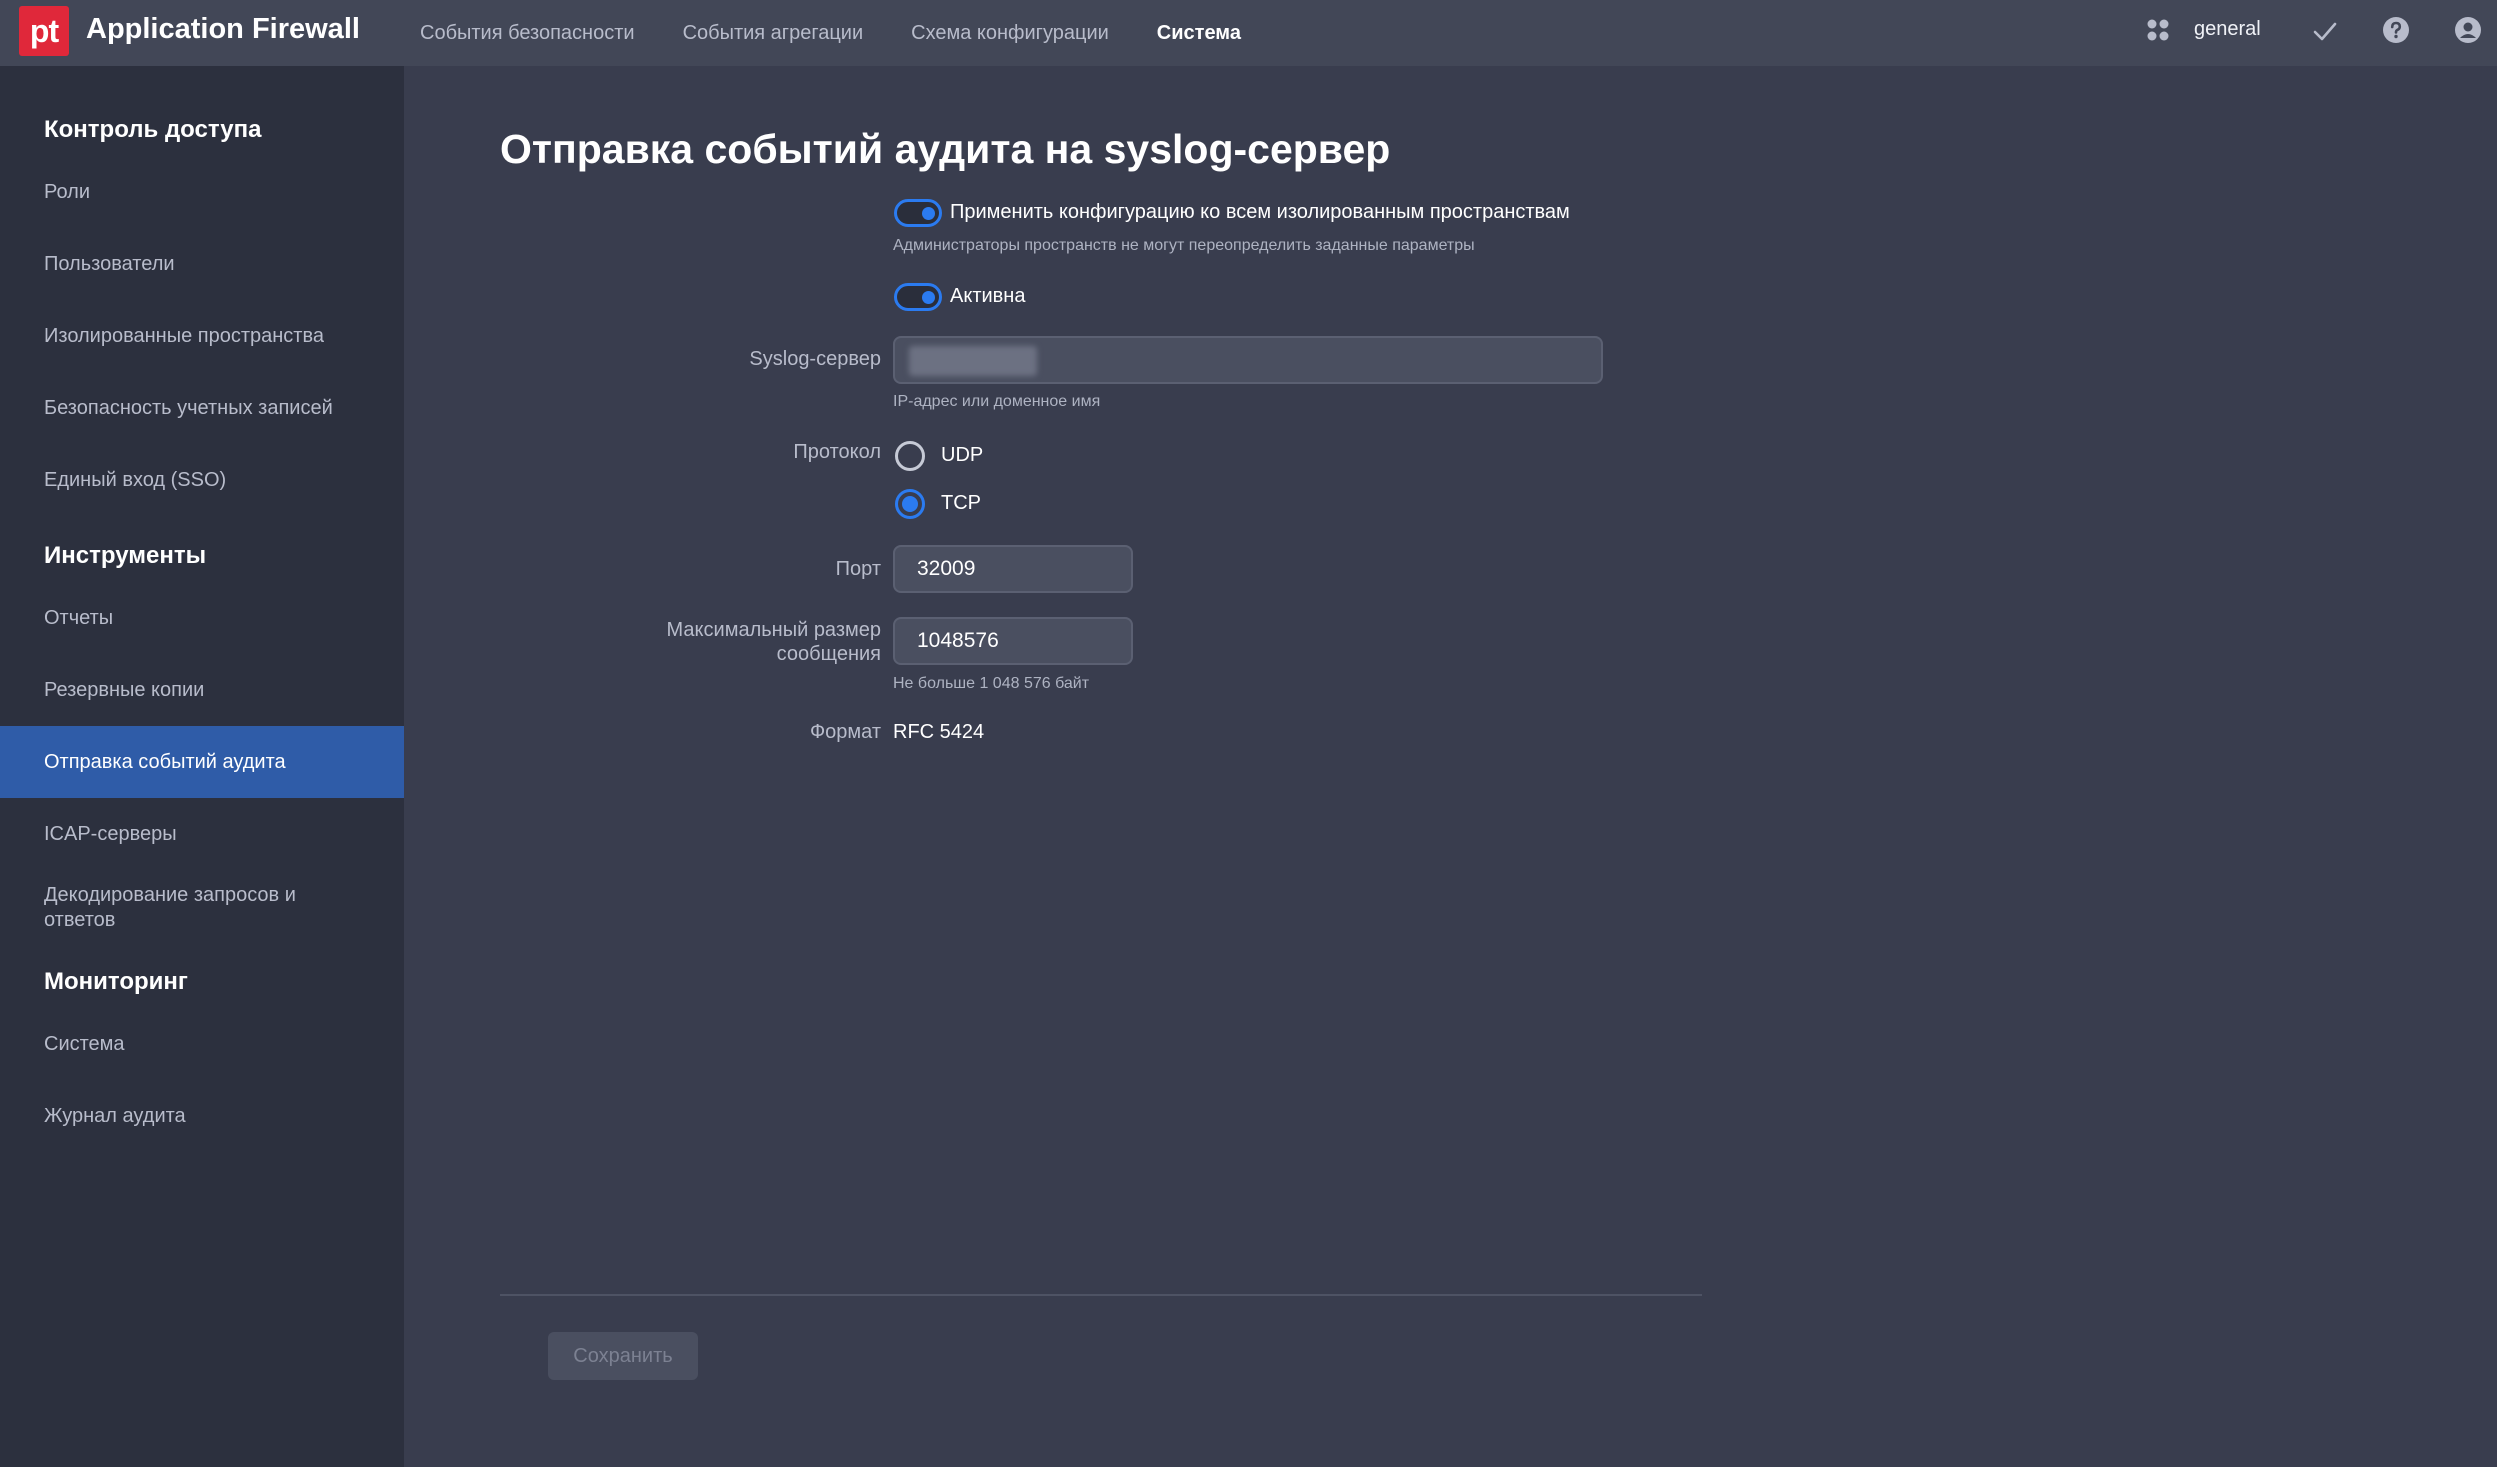 This screenshot has width=2497, height=1467. What do you see at coordinates (202, 834) in the screenshot?
I see `sidebar-item-icap-servers: ICAP-серверы` at bounding box center [202, 834].